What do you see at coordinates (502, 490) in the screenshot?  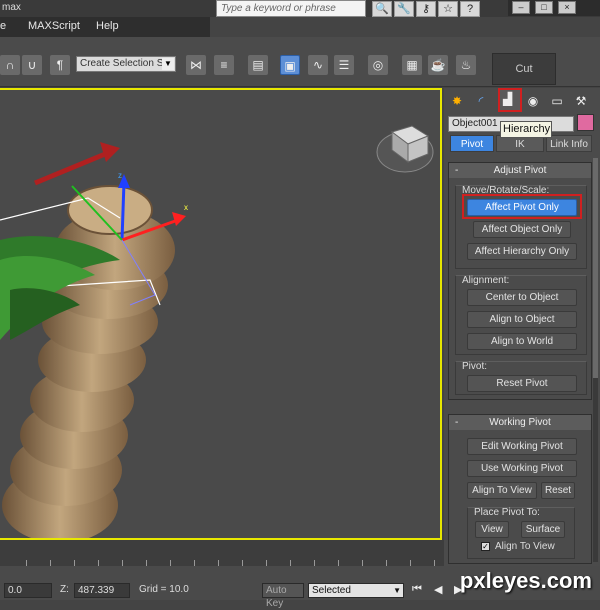 I see `align-to-view-button: Align To View` at bounding box center [502, 490].